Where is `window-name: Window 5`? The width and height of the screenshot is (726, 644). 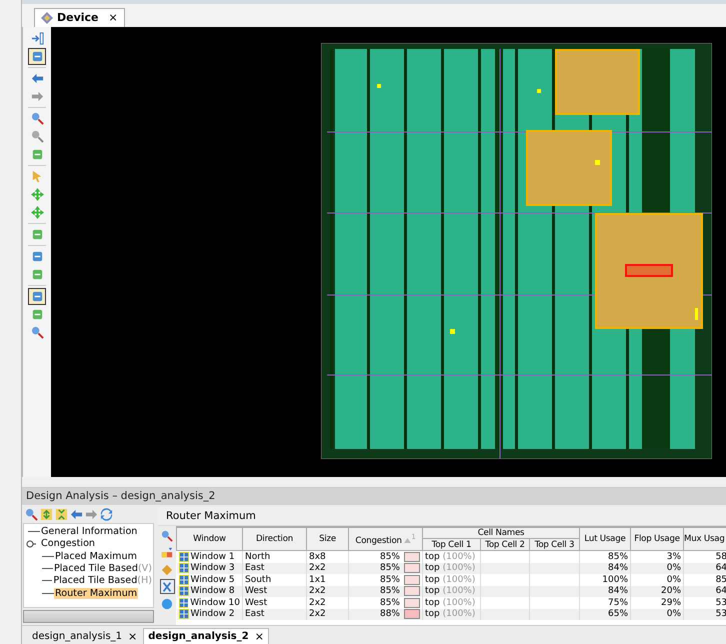 window-name: Window 5 is located at coordinates (212, 579).